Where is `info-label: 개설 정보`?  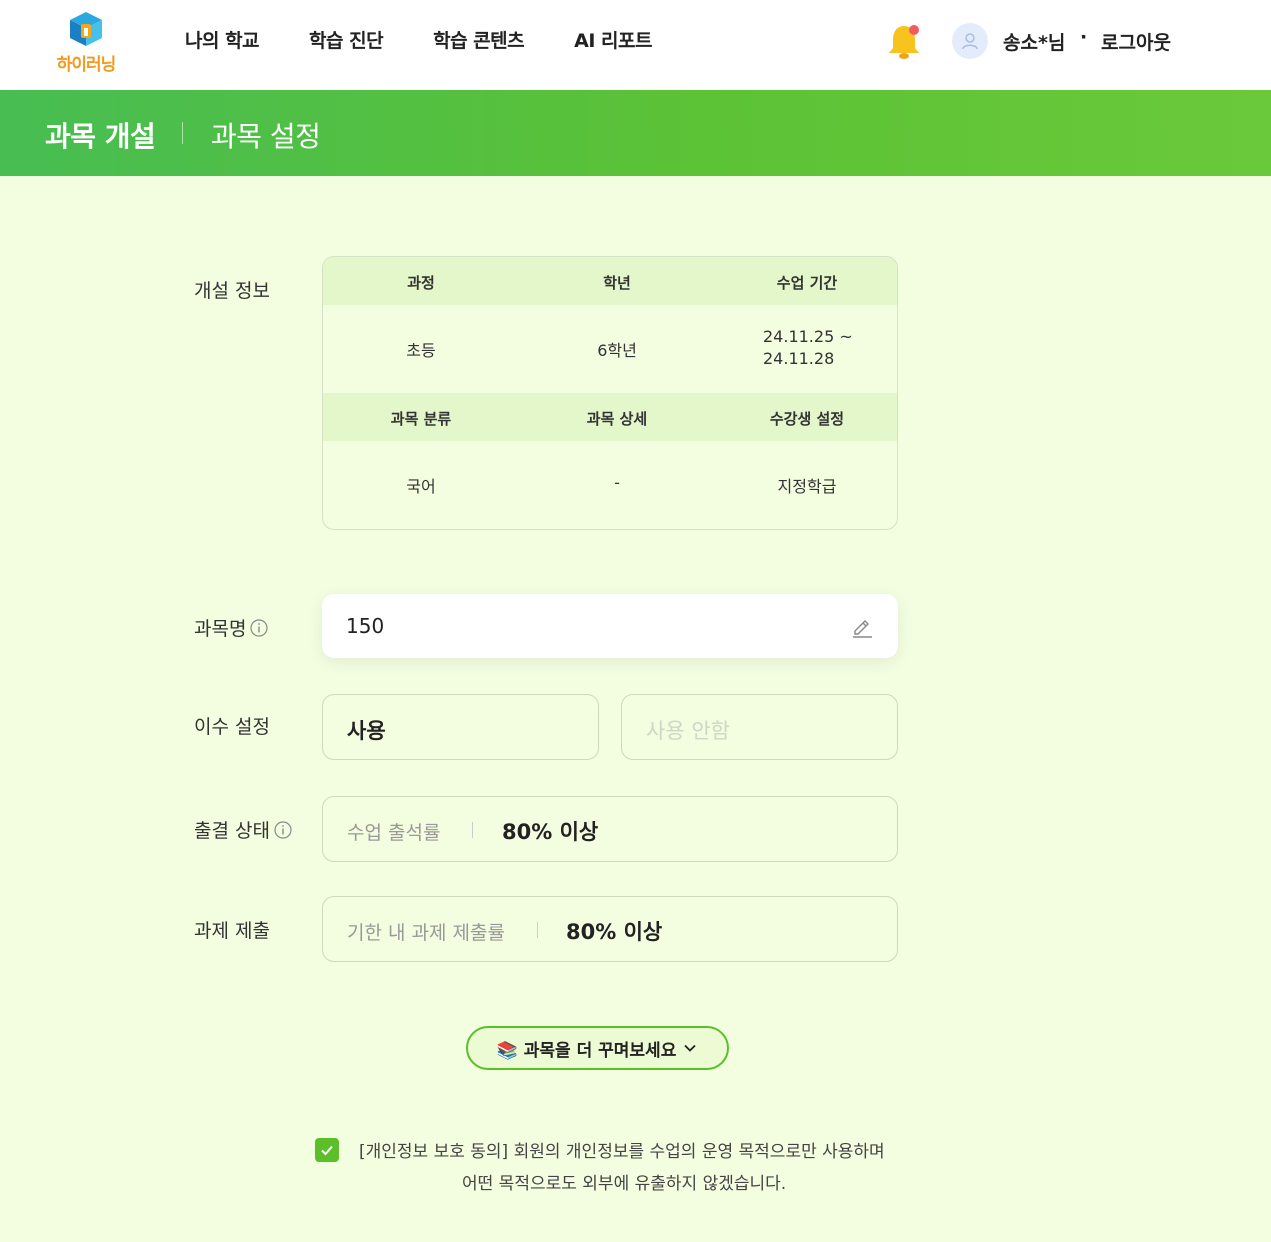
info-label: 개설 정보 is located at coordinates (232, 289).